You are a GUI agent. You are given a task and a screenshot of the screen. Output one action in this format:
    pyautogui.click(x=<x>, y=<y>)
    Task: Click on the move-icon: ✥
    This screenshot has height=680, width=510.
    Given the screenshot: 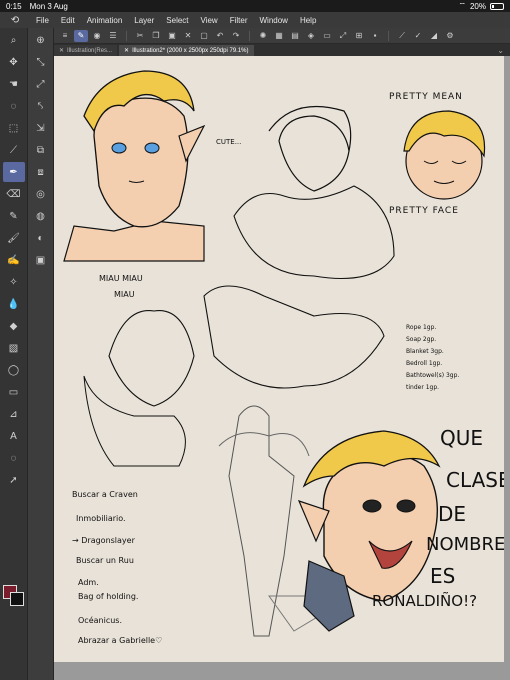 What is the action you would take?
    pyautogui.click(x=14, y=62)
    